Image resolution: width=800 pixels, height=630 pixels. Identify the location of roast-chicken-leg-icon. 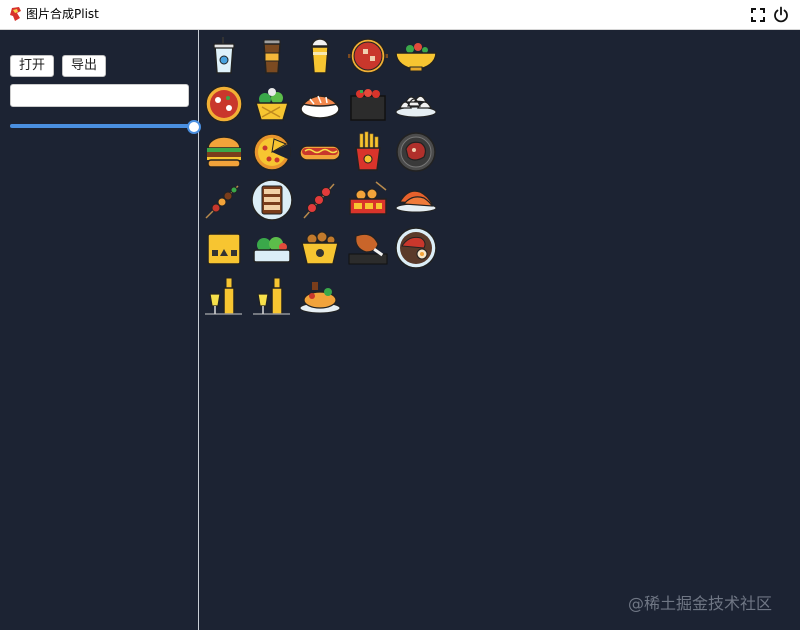
(368, 248).